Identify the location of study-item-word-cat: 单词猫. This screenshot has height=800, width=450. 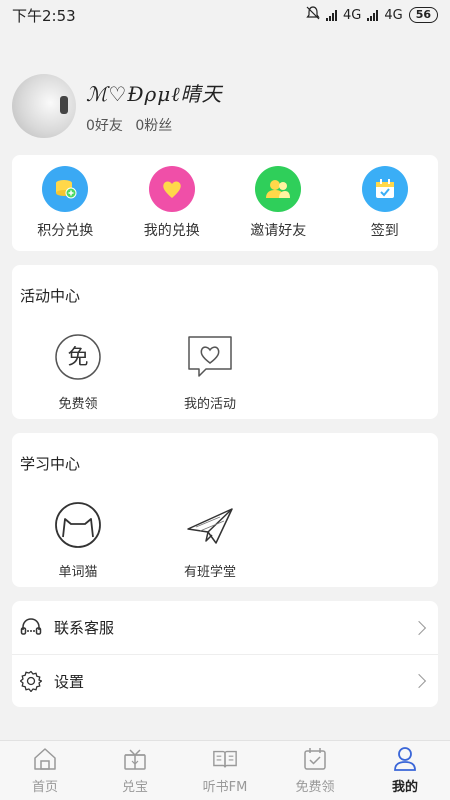
(78, 540).